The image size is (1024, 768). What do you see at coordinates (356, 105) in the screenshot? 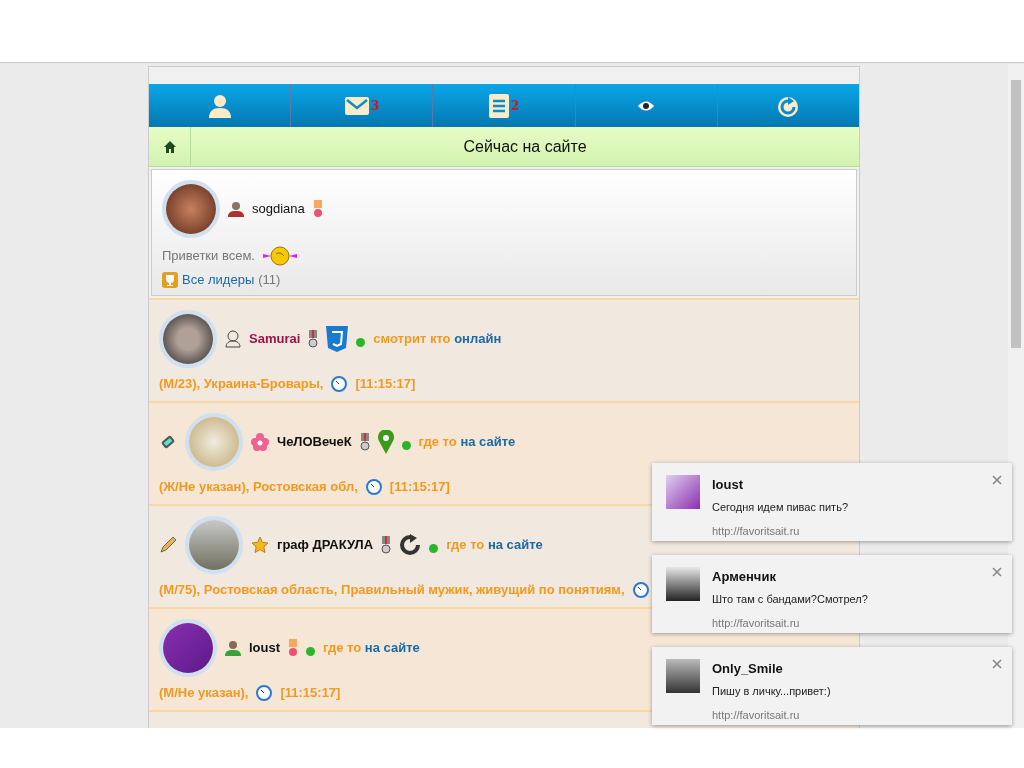
I see `envelope-icon` at bounding box center [356, 105].